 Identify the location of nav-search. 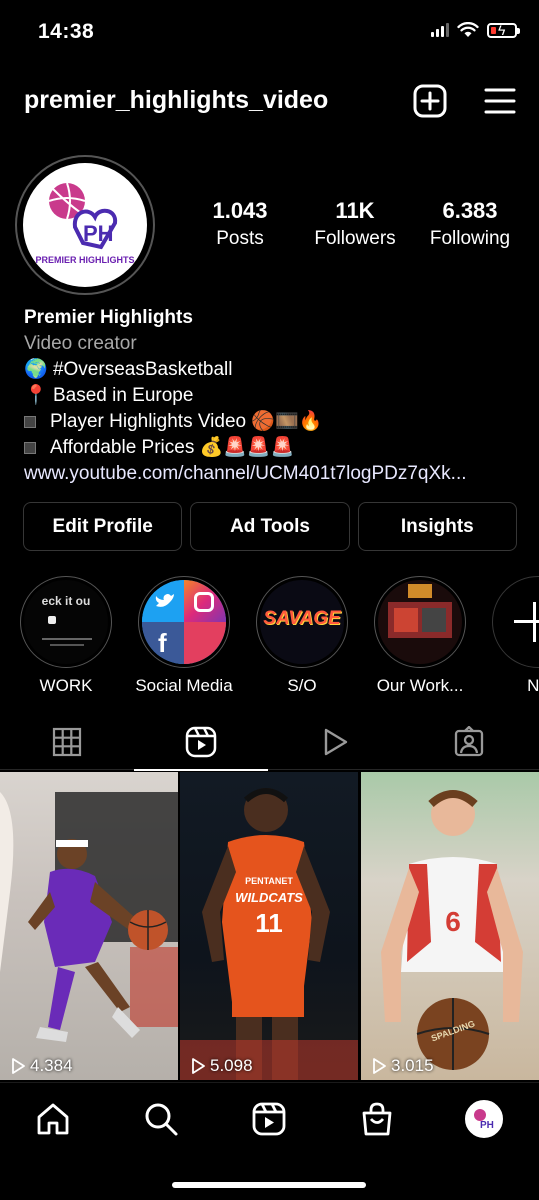
(161, 1119).